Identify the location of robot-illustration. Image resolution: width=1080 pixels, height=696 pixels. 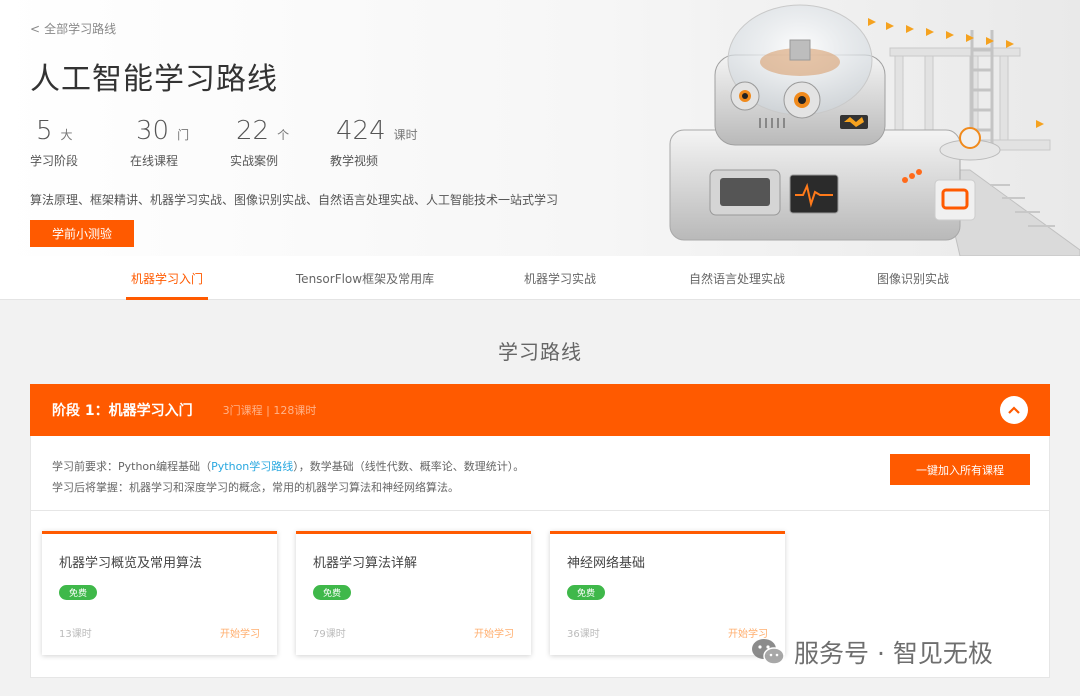
(874, 130).